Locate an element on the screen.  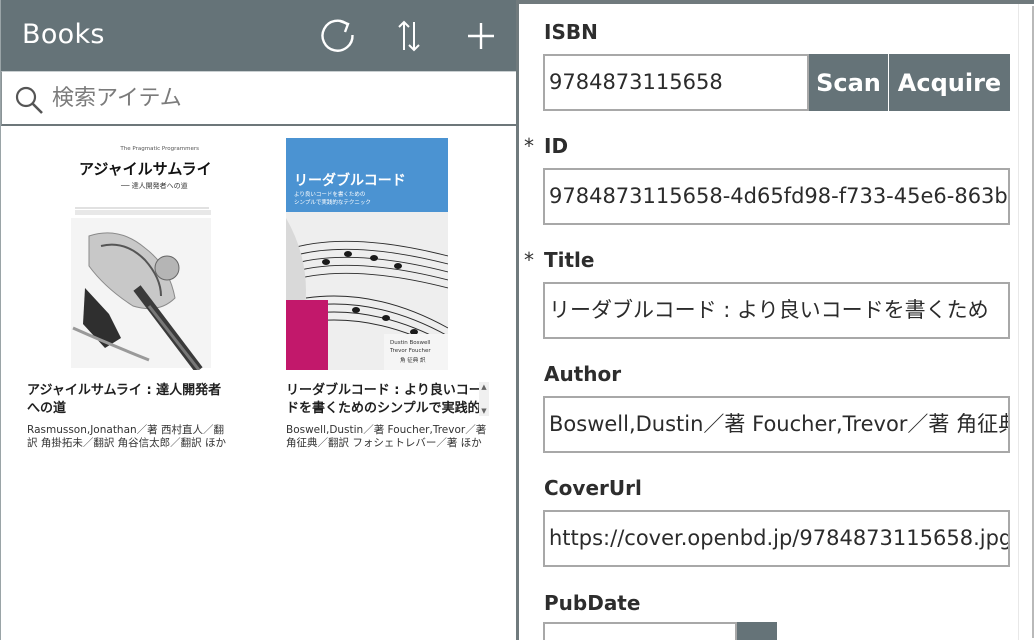
scan-button: Scan is located at coordinates (848, 82).